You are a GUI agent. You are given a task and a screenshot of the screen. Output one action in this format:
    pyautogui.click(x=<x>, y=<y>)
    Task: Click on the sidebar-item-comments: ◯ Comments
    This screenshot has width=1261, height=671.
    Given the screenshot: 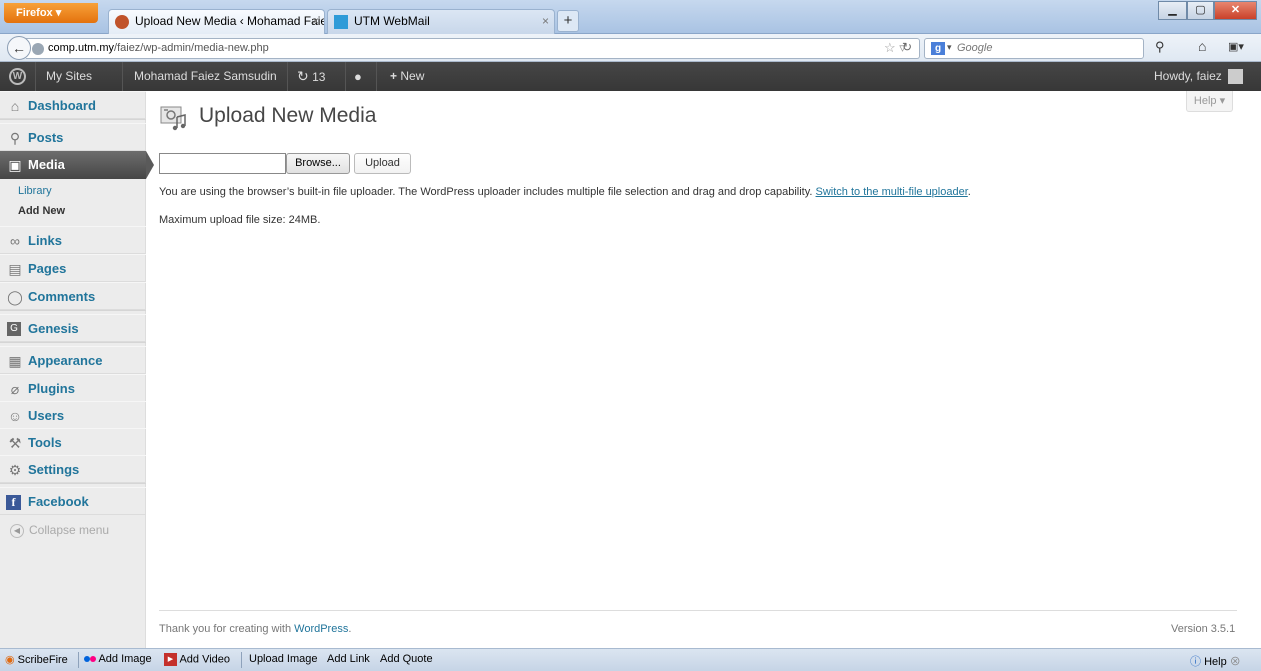 What is the action you would take?
    pyautogui.click(x=73, y=296)
    